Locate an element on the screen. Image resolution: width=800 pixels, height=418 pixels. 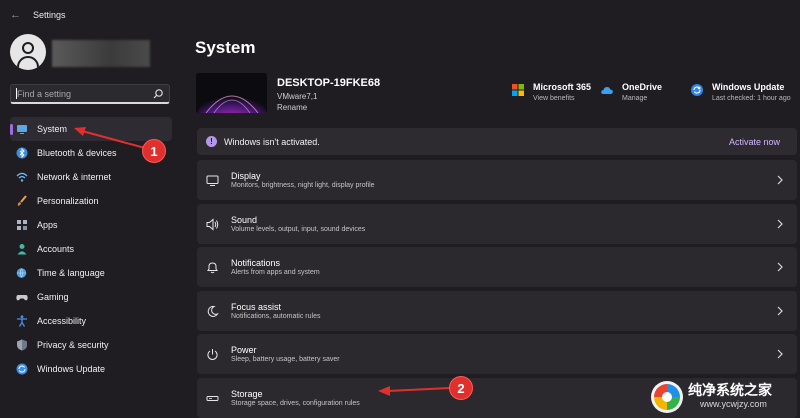
watermark-url: www.ycwjzy.com is located at coordinates (733, 404).